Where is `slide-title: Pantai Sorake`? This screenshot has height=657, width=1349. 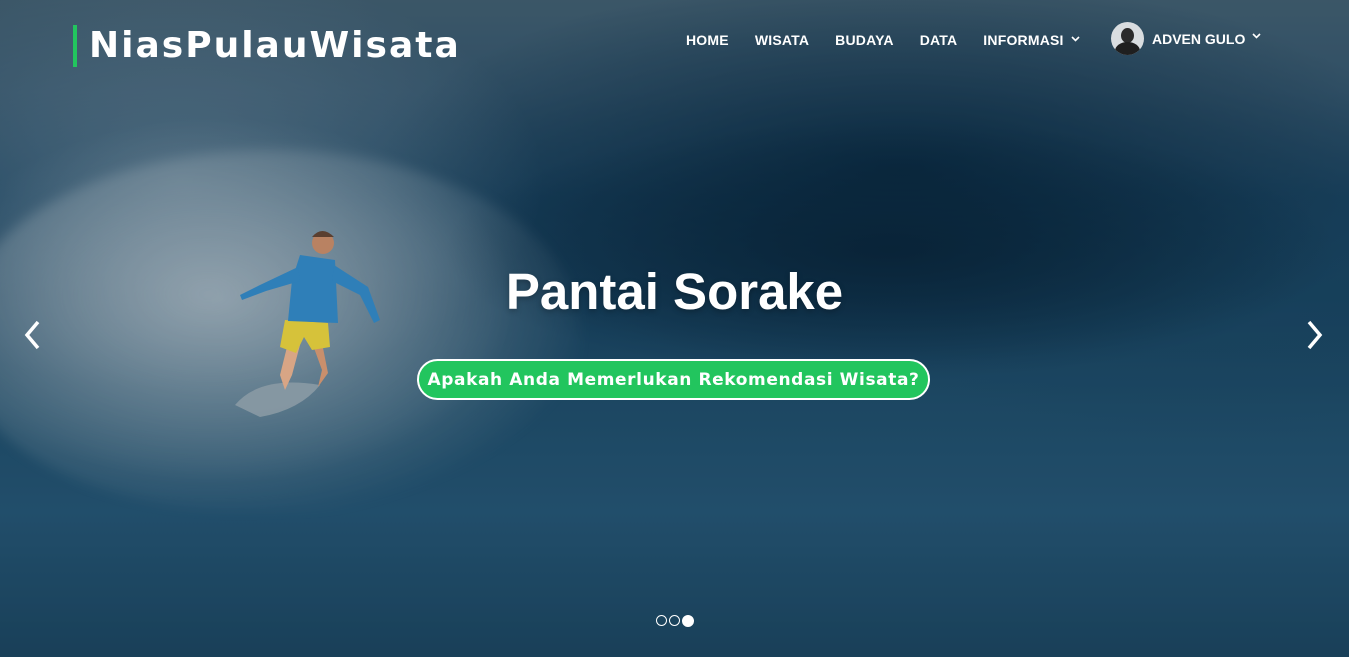
slide-title: Pantai Sorake is located at coordinates (674, 291).